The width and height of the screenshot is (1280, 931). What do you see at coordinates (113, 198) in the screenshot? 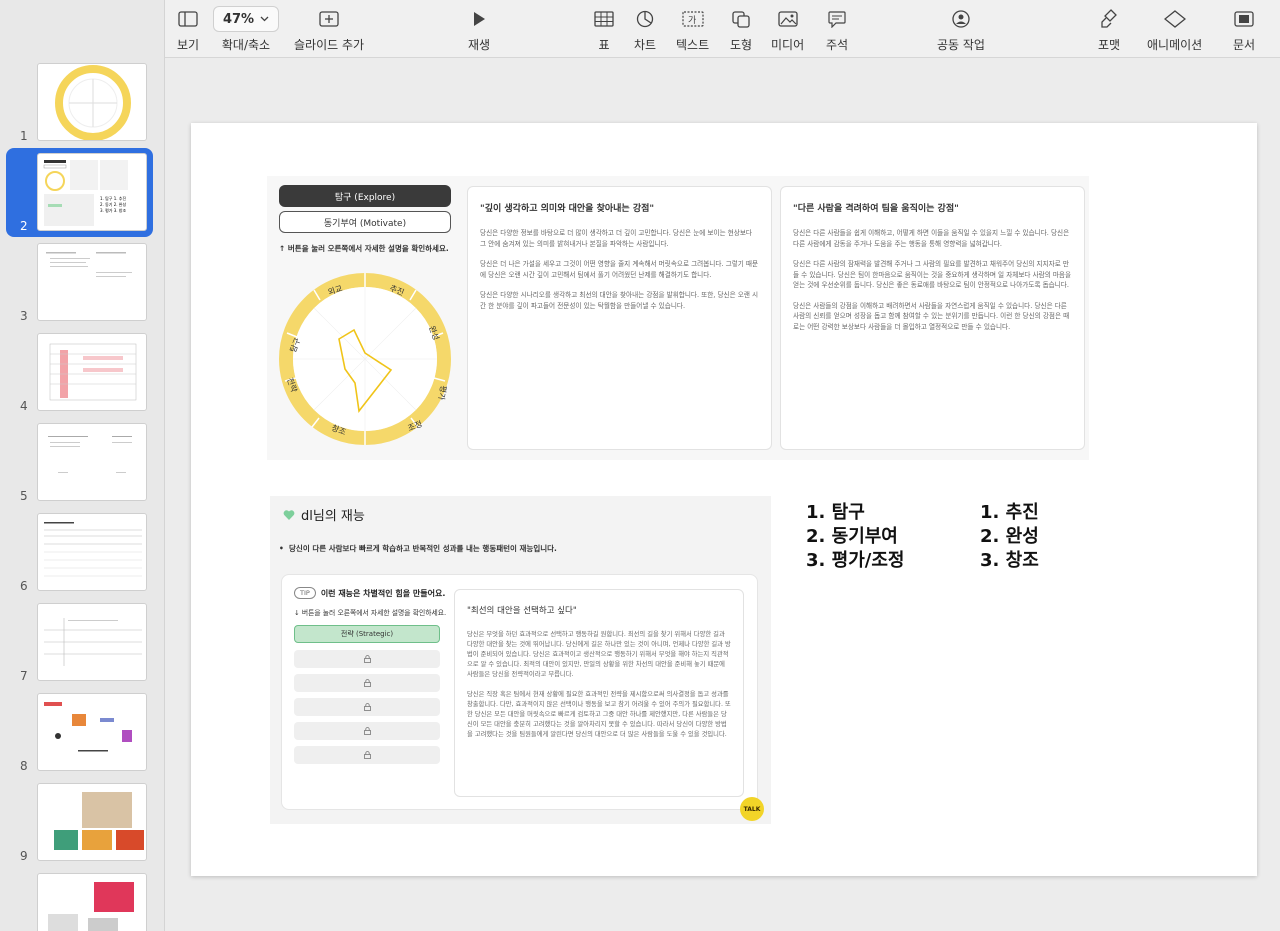
I see `svg-text: 1. 탐구 1. 추진` at bounding box center [113, 198].